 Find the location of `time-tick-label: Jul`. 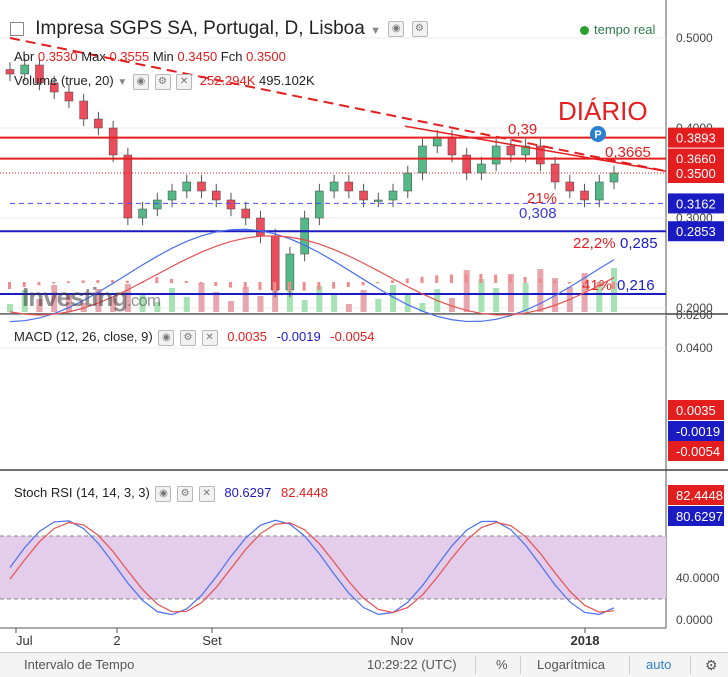

time-tick-label: Jul is located at coordinates (24, 640).